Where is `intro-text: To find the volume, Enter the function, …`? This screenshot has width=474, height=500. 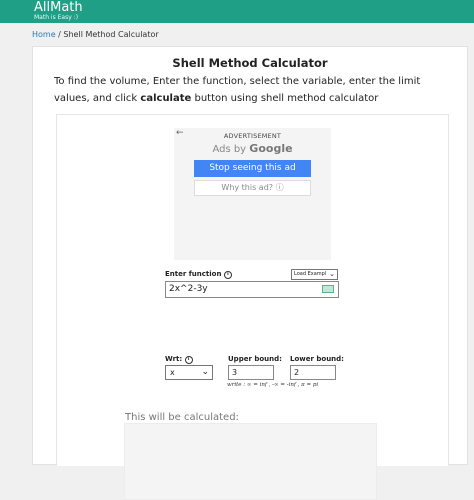
intro-text: To find the volume, Enter the function, … is located at coordinates (254, 90).